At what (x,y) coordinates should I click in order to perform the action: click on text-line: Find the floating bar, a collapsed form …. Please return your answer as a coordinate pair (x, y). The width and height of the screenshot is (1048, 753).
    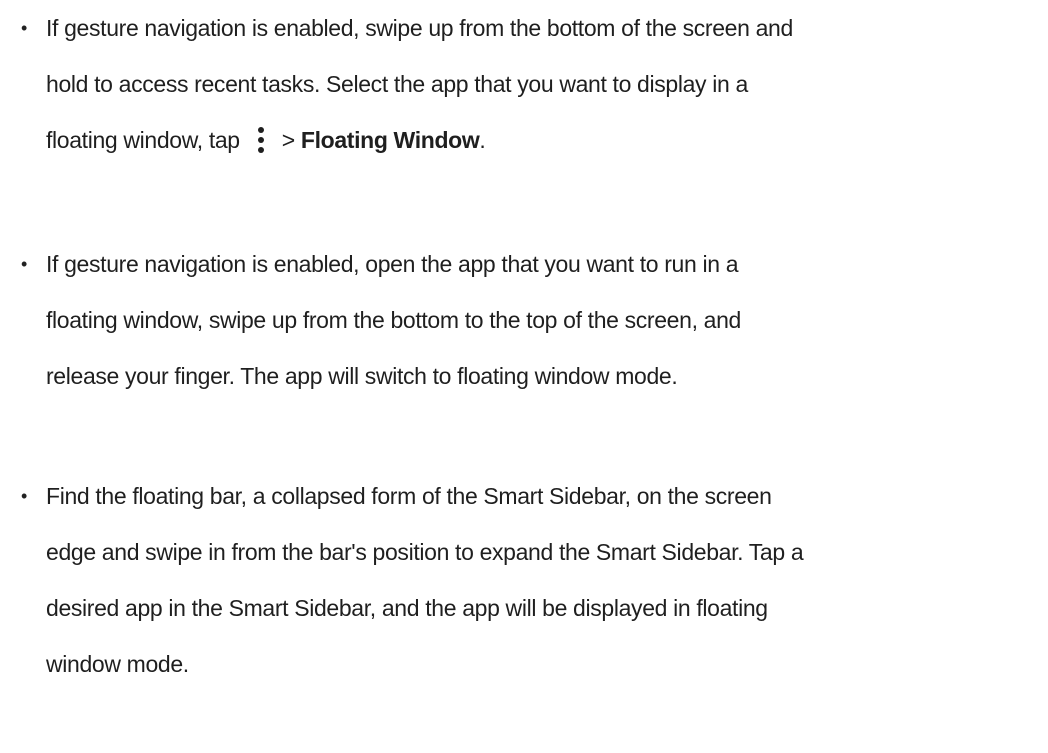
    Looking at the image, I should click on (409, 496).